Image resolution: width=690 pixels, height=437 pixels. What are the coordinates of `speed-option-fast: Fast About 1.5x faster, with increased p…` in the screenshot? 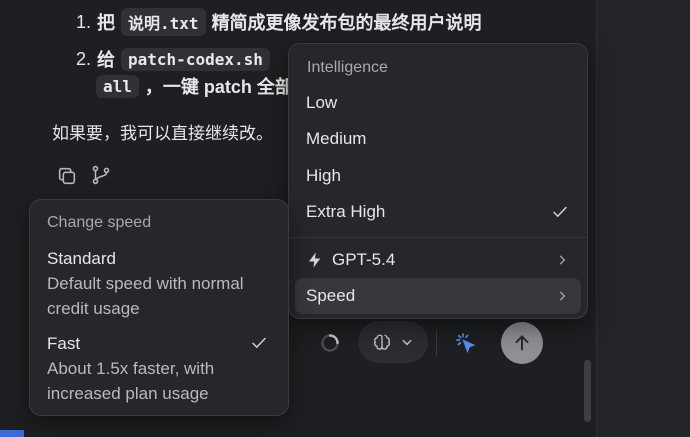 It's located at (160, 369).